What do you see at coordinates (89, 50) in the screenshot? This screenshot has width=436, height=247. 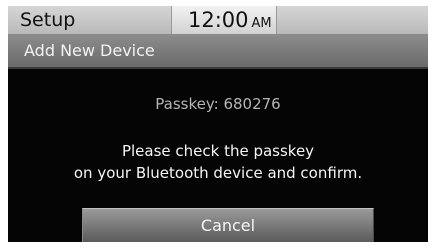 I see `page-title: Add New Device` at bounding box center [89, 50].